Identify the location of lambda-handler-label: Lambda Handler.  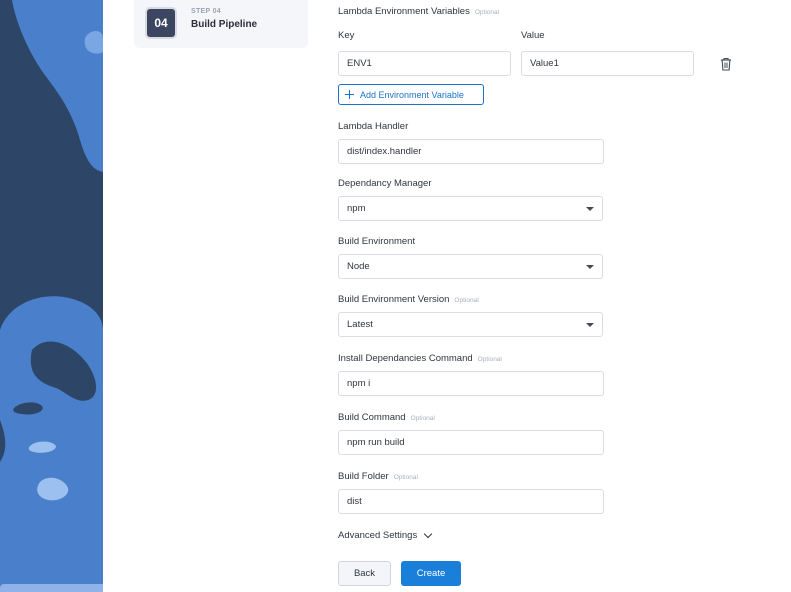
(373, 126).